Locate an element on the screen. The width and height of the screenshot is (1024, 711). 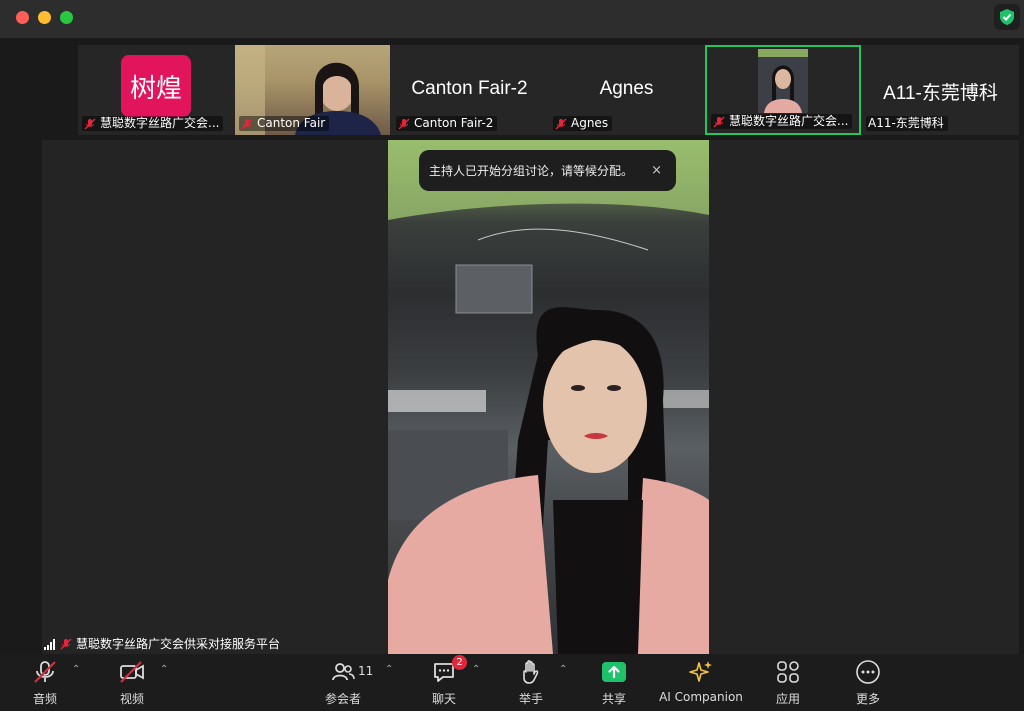
breakout-notification: 主持人已开始分组讨论，请等候分配。 × is located at coordinates (547, 170).